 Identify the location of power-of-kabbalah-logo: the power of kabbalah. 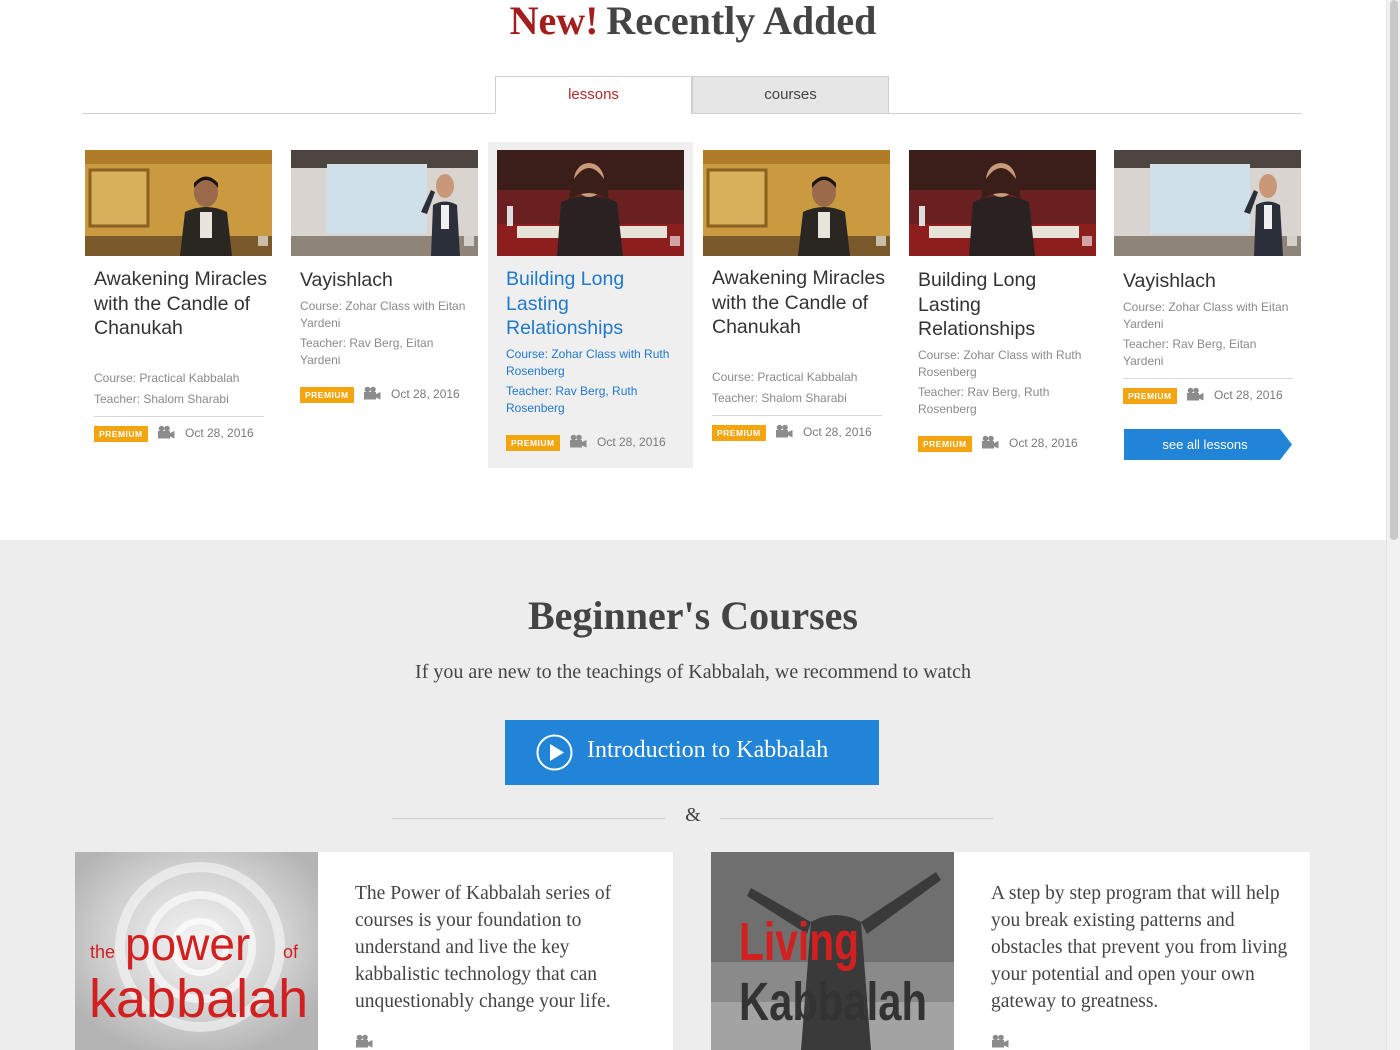
(196, 951).